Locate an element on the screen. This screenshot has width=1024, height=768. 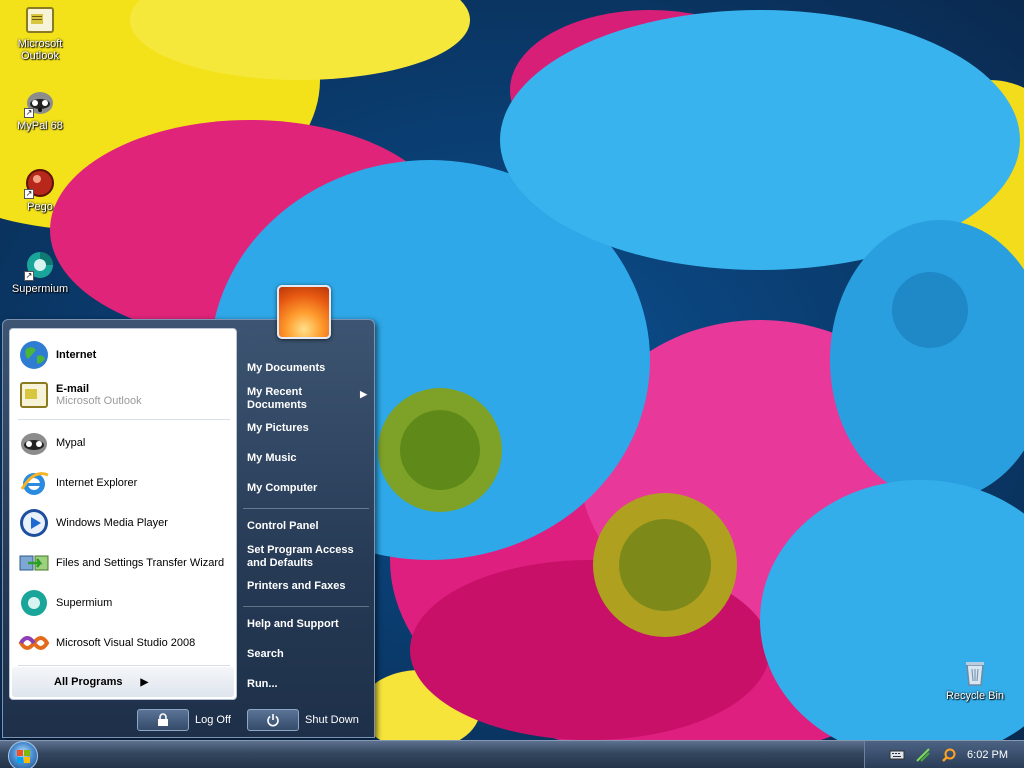
start-right-label: Set Program Access and Defaults is located at coordinates (300, 556).